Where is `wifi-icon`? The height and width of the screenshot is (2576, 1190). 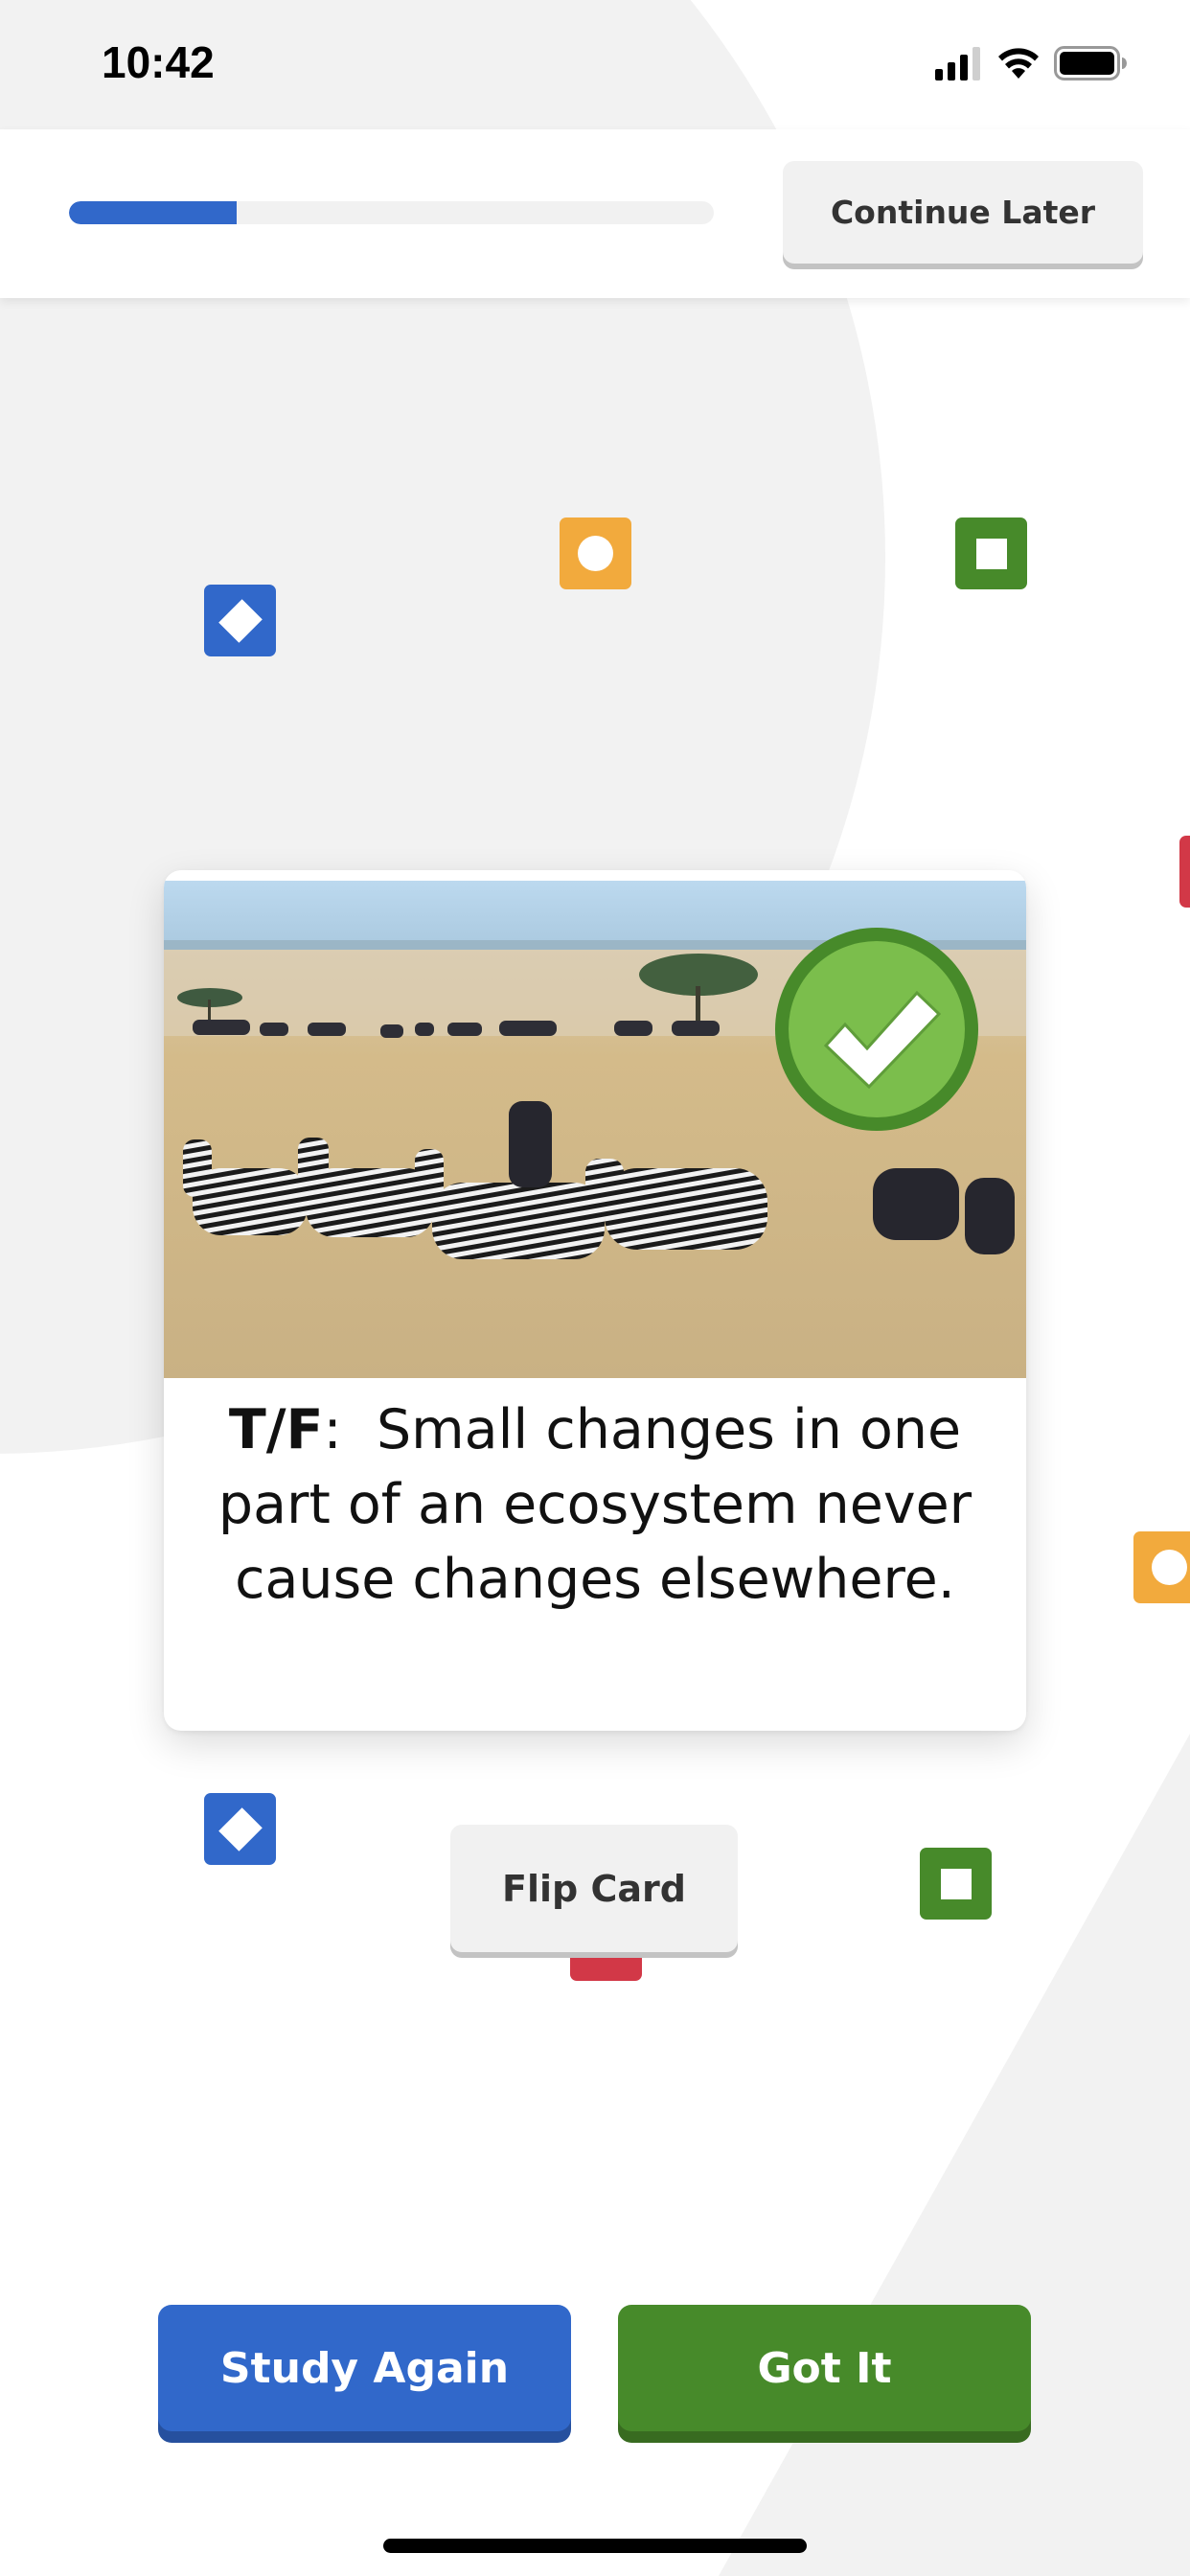
wifi-icon is located at coordinates (1018, 63).